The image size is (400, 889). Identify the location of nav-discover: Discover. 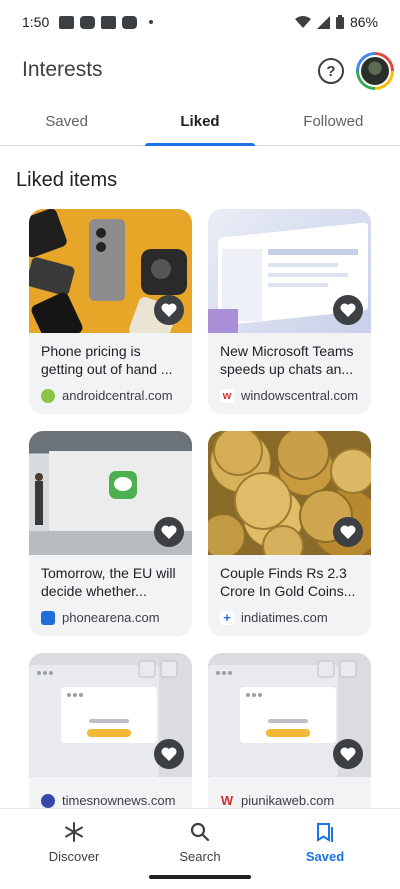
(74, 842).